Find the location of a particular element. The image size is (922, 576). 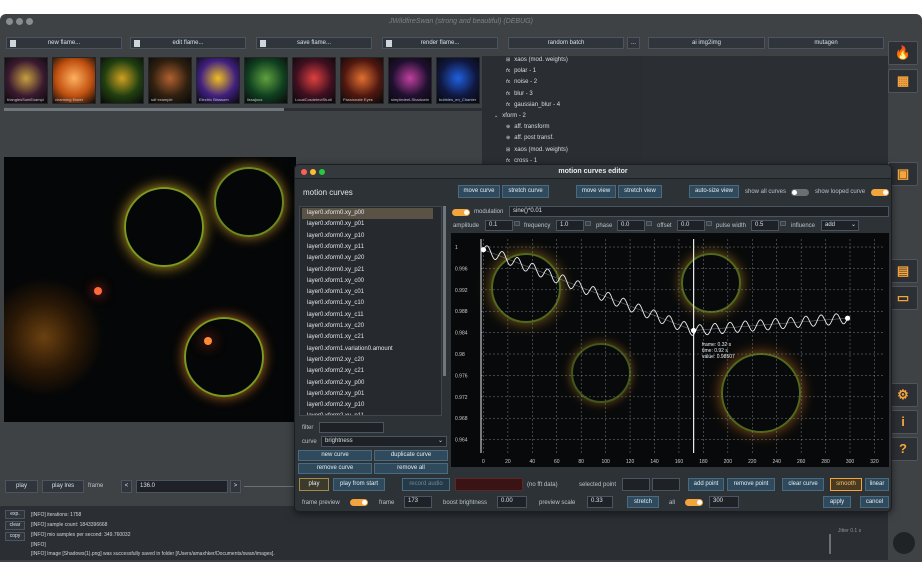

curve-list-item: layer0.xform1.xy_c00 is located at coordinates (367, 281).